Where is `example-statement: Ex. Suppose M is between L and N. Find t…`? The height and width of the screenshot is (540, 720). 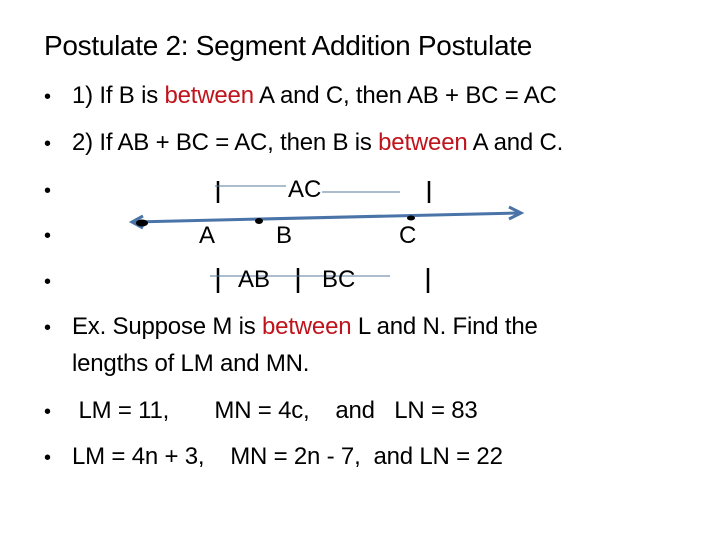 example-statement: Ex. Suppose M is between L and N. Find t… is located at coordinates (305, 327).